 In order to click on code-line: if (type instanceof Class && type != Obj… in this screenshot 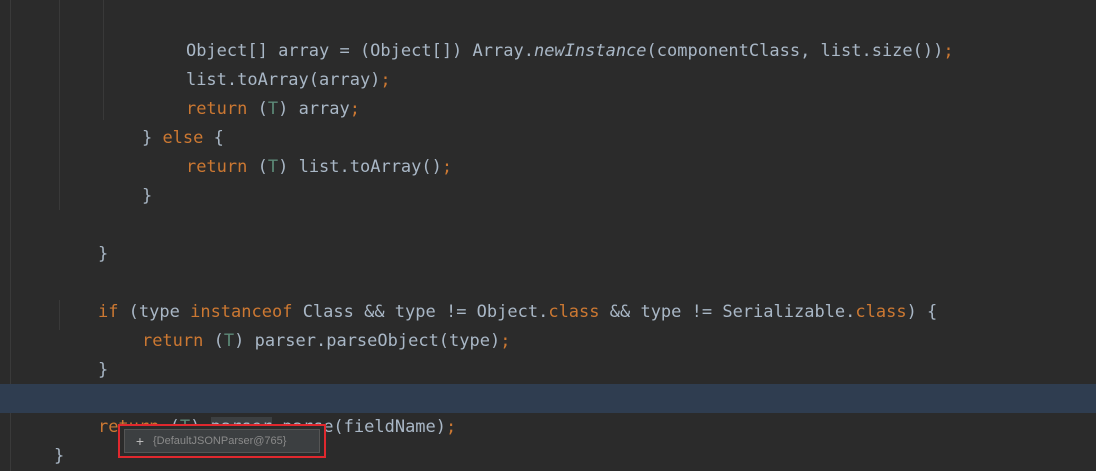, I will do `click(548, 295)`.